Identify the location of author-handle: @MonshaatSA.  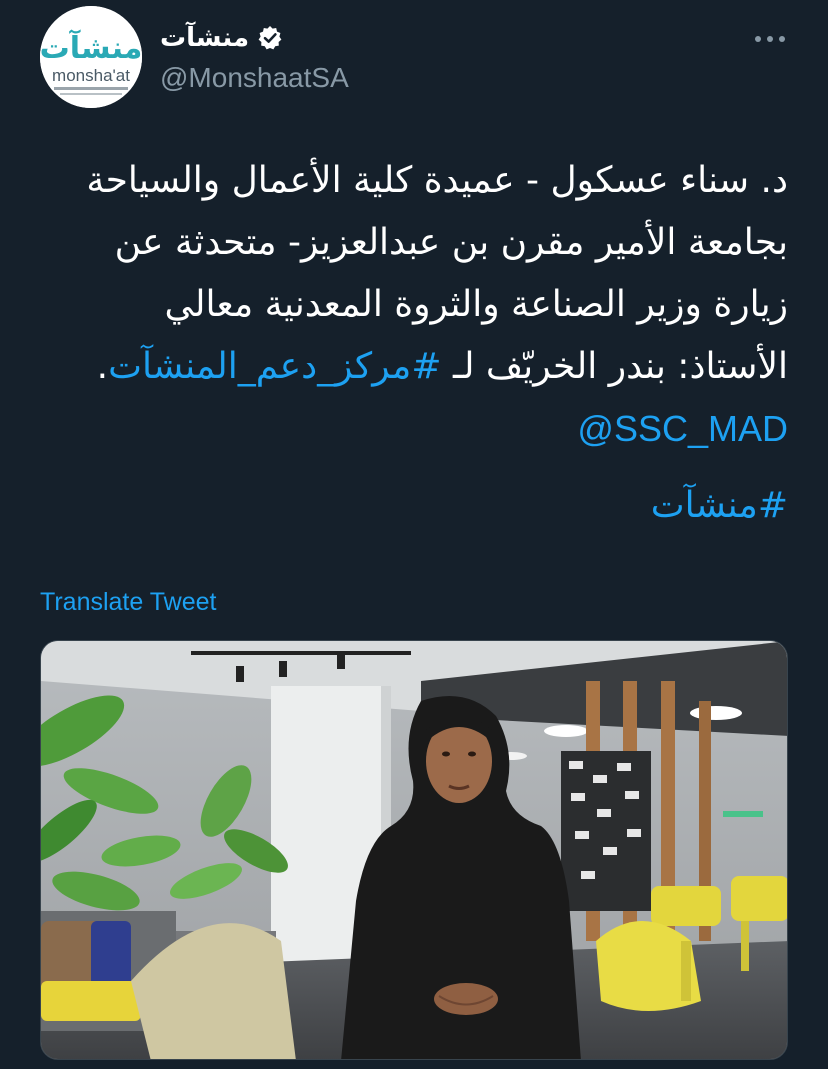
(440, 78).